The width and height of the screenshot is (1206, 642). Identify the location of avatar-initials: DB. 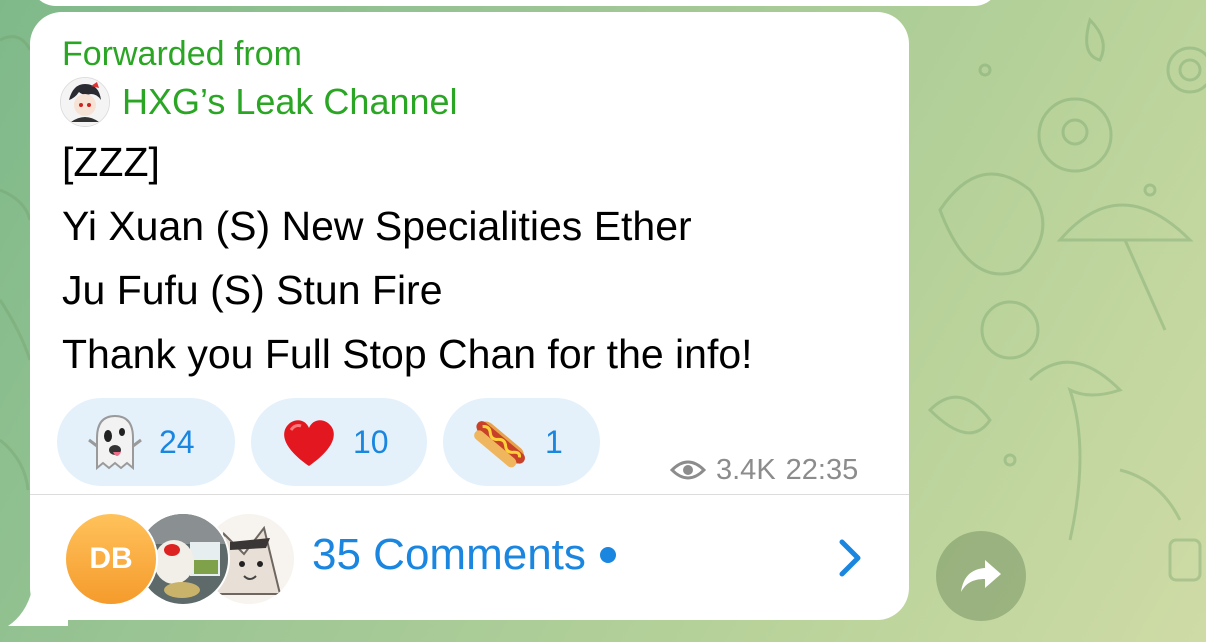
(111, 558).